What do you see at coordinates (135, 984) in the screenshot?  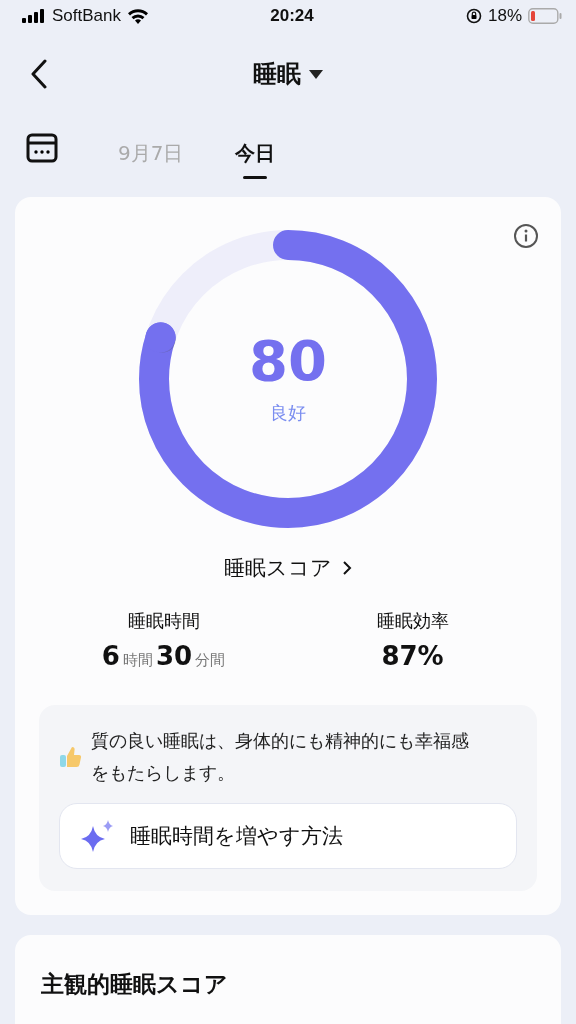 I see `section-title: 主観的睡眠スコア` at bounding box center [135, 984].